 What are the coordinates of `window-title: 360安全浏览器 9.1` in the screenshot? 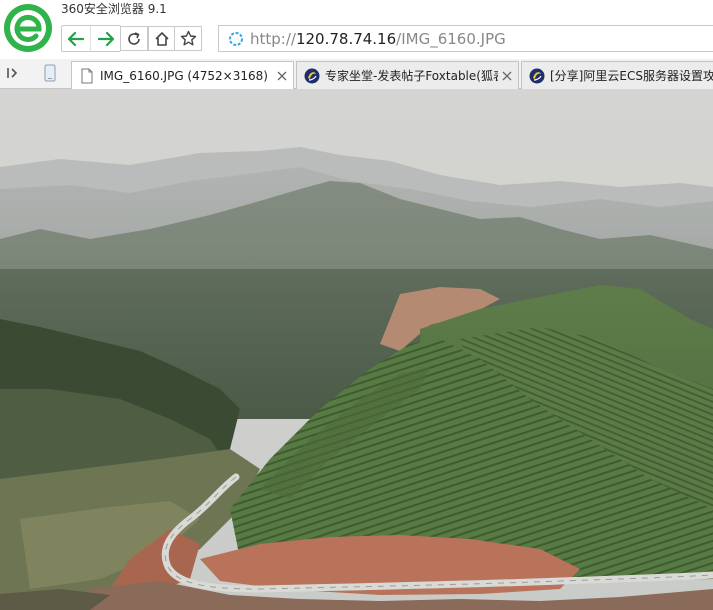 It's located at (114, 9).